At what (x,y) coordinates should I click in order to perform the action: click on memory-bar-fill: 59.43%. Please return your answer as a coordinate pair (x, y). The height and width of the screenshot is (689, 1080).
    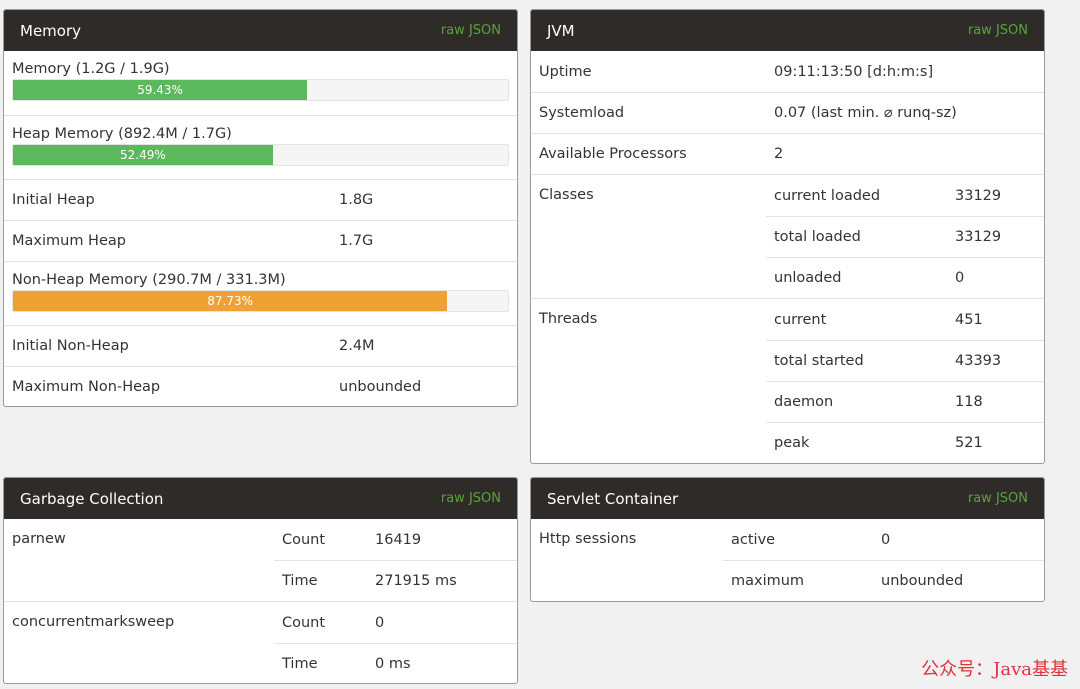
    Looking at the image, I should click on (160, 90).